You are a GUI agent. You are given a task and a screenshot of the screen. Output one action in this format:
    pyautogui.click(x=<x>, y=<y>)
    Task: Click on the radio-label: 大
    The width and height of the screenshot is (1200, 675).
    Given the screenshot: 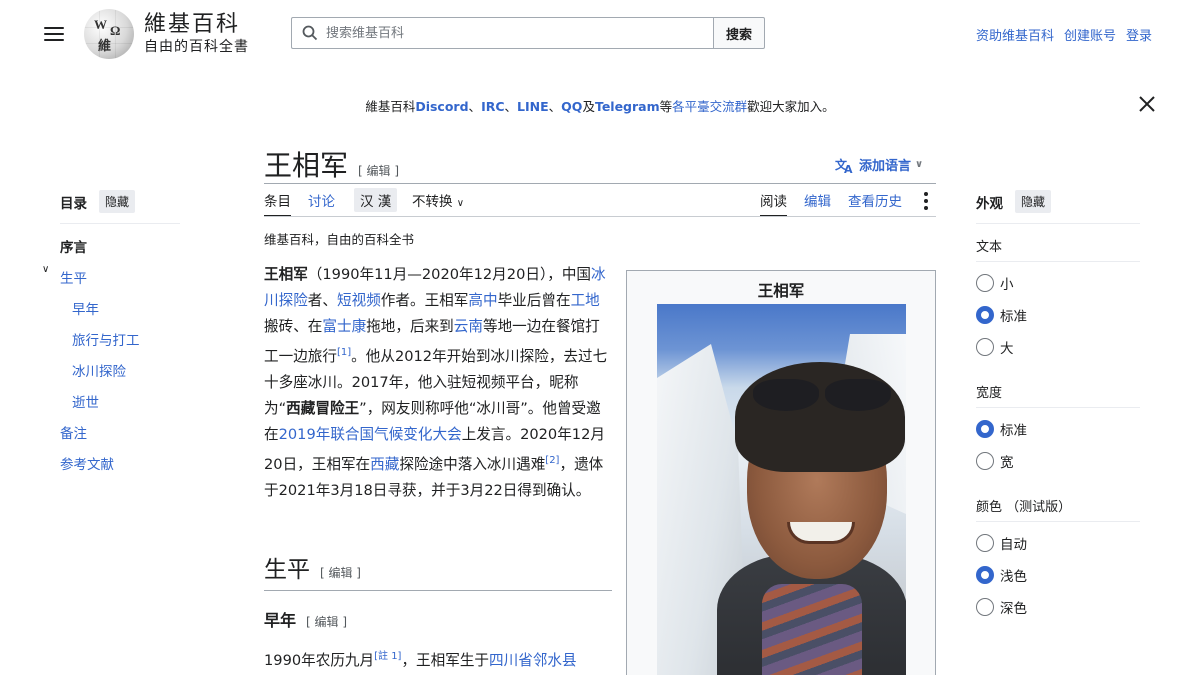 What is the action you would take?
    pyautogui.click(x=1007, y=349)
    